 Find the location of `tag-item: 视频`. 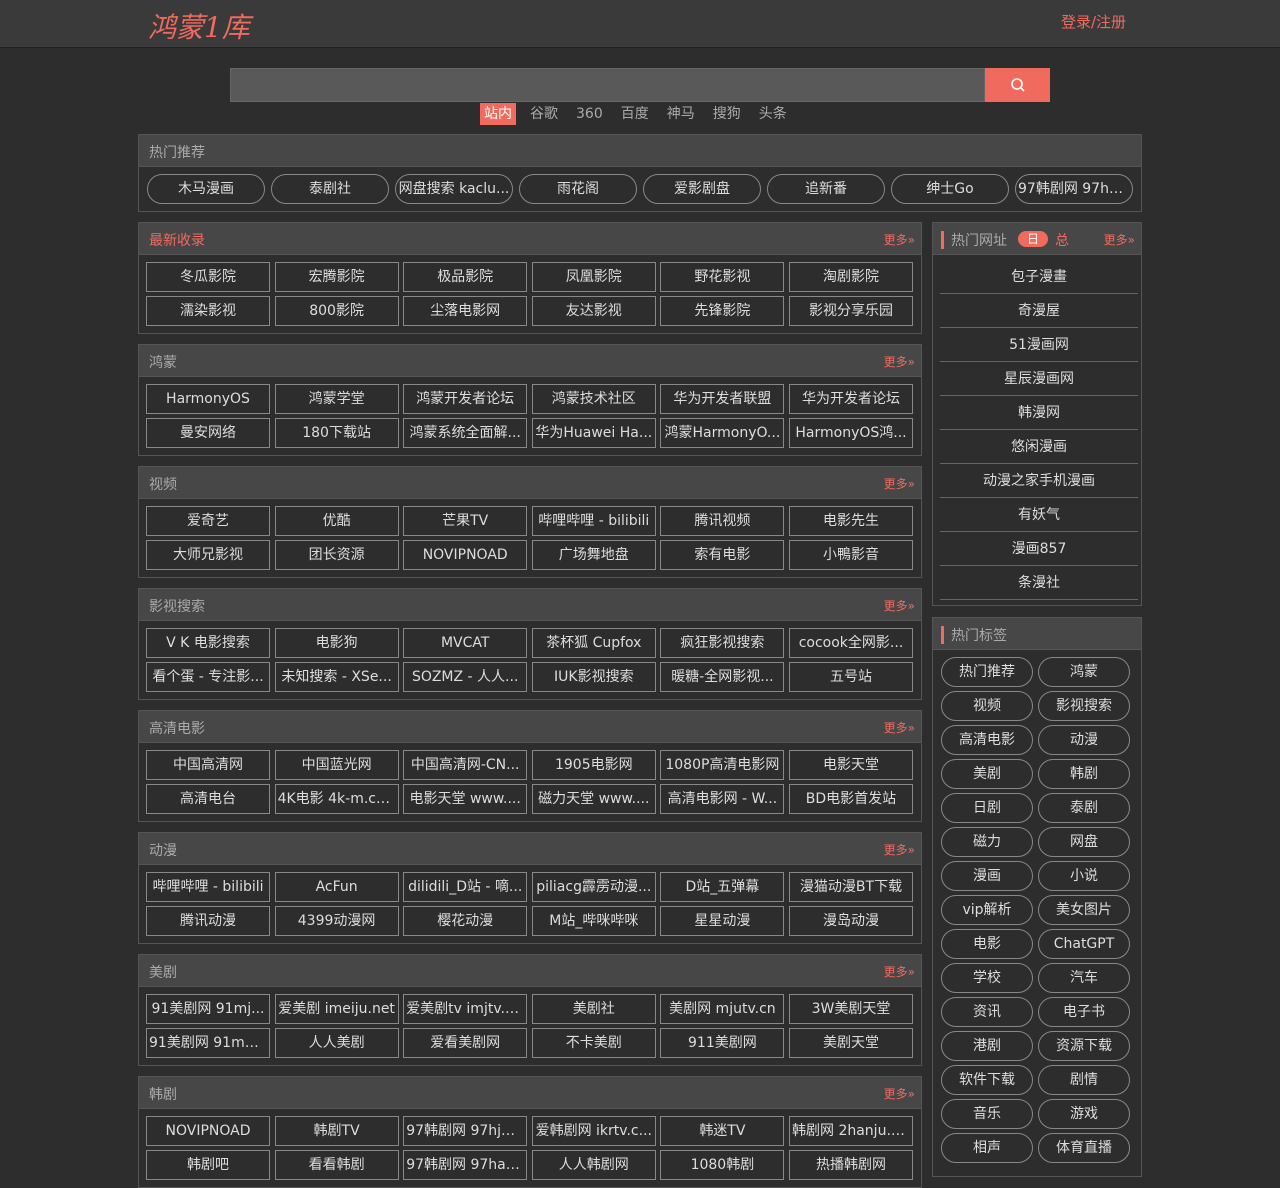

tag-item: 视频 is located at coordinates (987, 706).